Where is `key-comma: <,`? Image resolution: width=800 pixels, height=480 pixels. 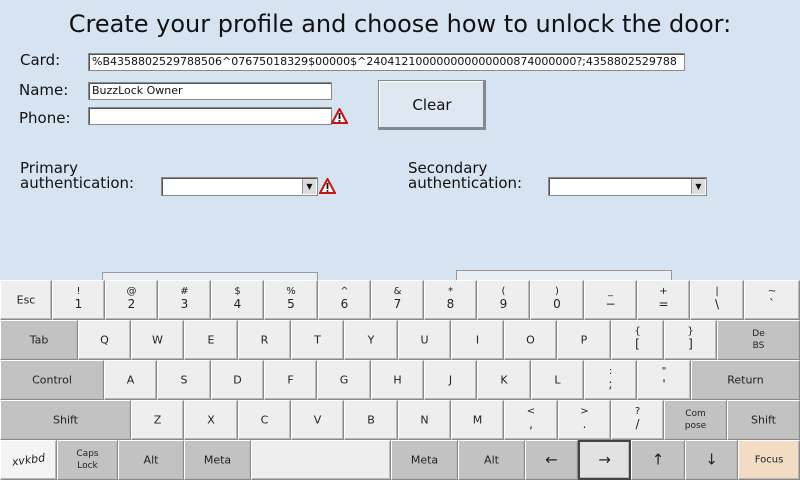 key-comma: <, is located at coordinates (531, 420).